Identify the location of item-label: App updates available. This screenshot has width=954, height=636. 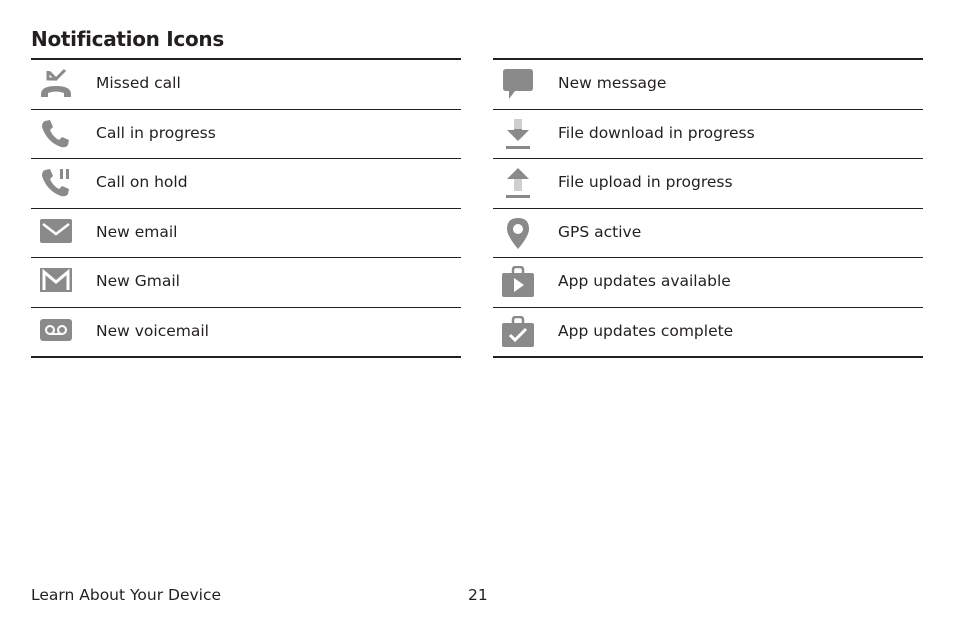
(644, 281).